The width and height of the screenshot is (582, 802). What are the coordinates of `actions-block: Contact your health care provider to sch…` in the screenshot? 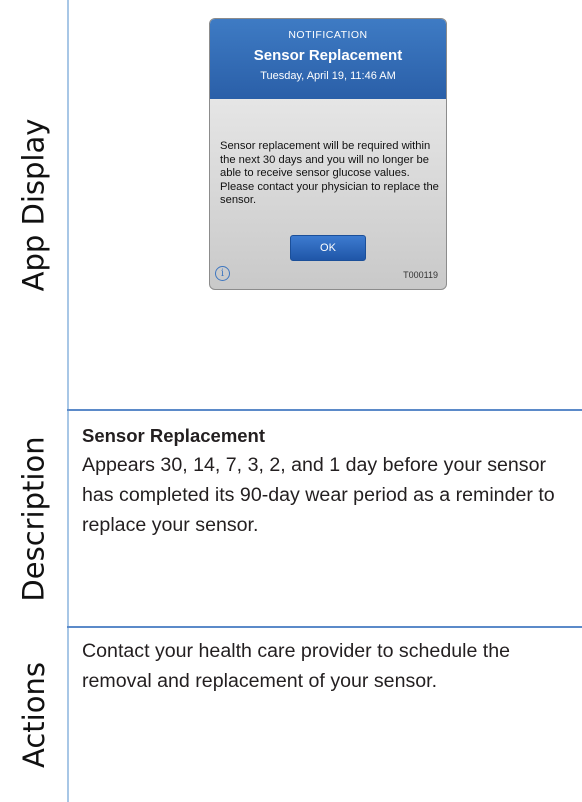 It's located at (329, 666).